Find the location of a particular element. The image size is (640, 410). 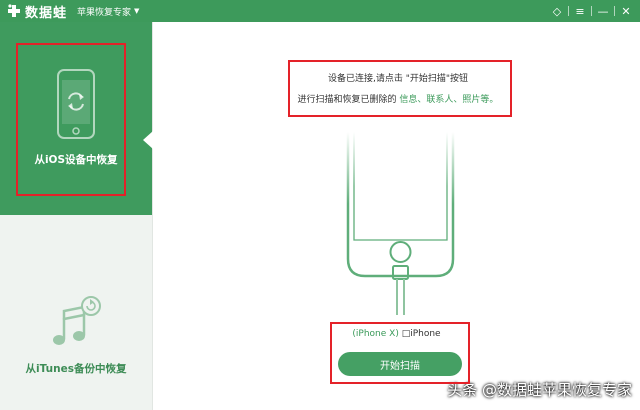

message-highlight: 信息、联系人、照片等。 is located at coordinates (449, 100).